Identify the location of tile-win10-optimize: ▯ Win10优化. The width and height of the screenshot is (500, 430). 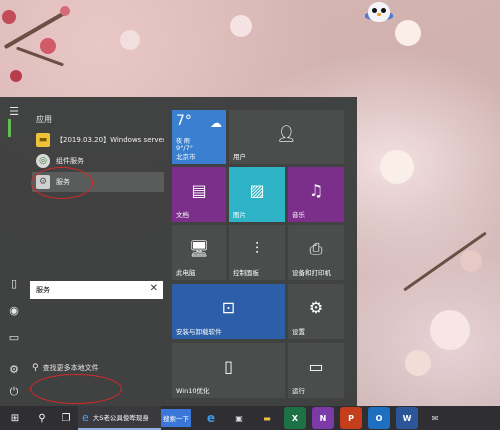
(228, 370).